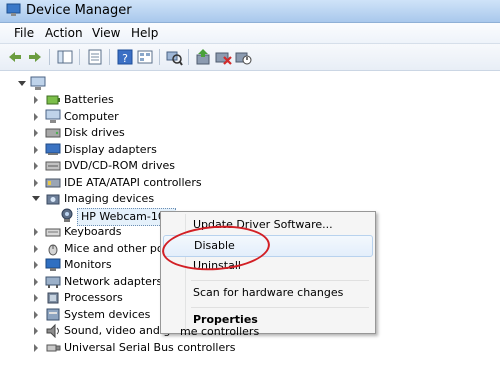 This screenshot has width=500, height=374. I want to click on menu-help: Help, so click(144, 33).